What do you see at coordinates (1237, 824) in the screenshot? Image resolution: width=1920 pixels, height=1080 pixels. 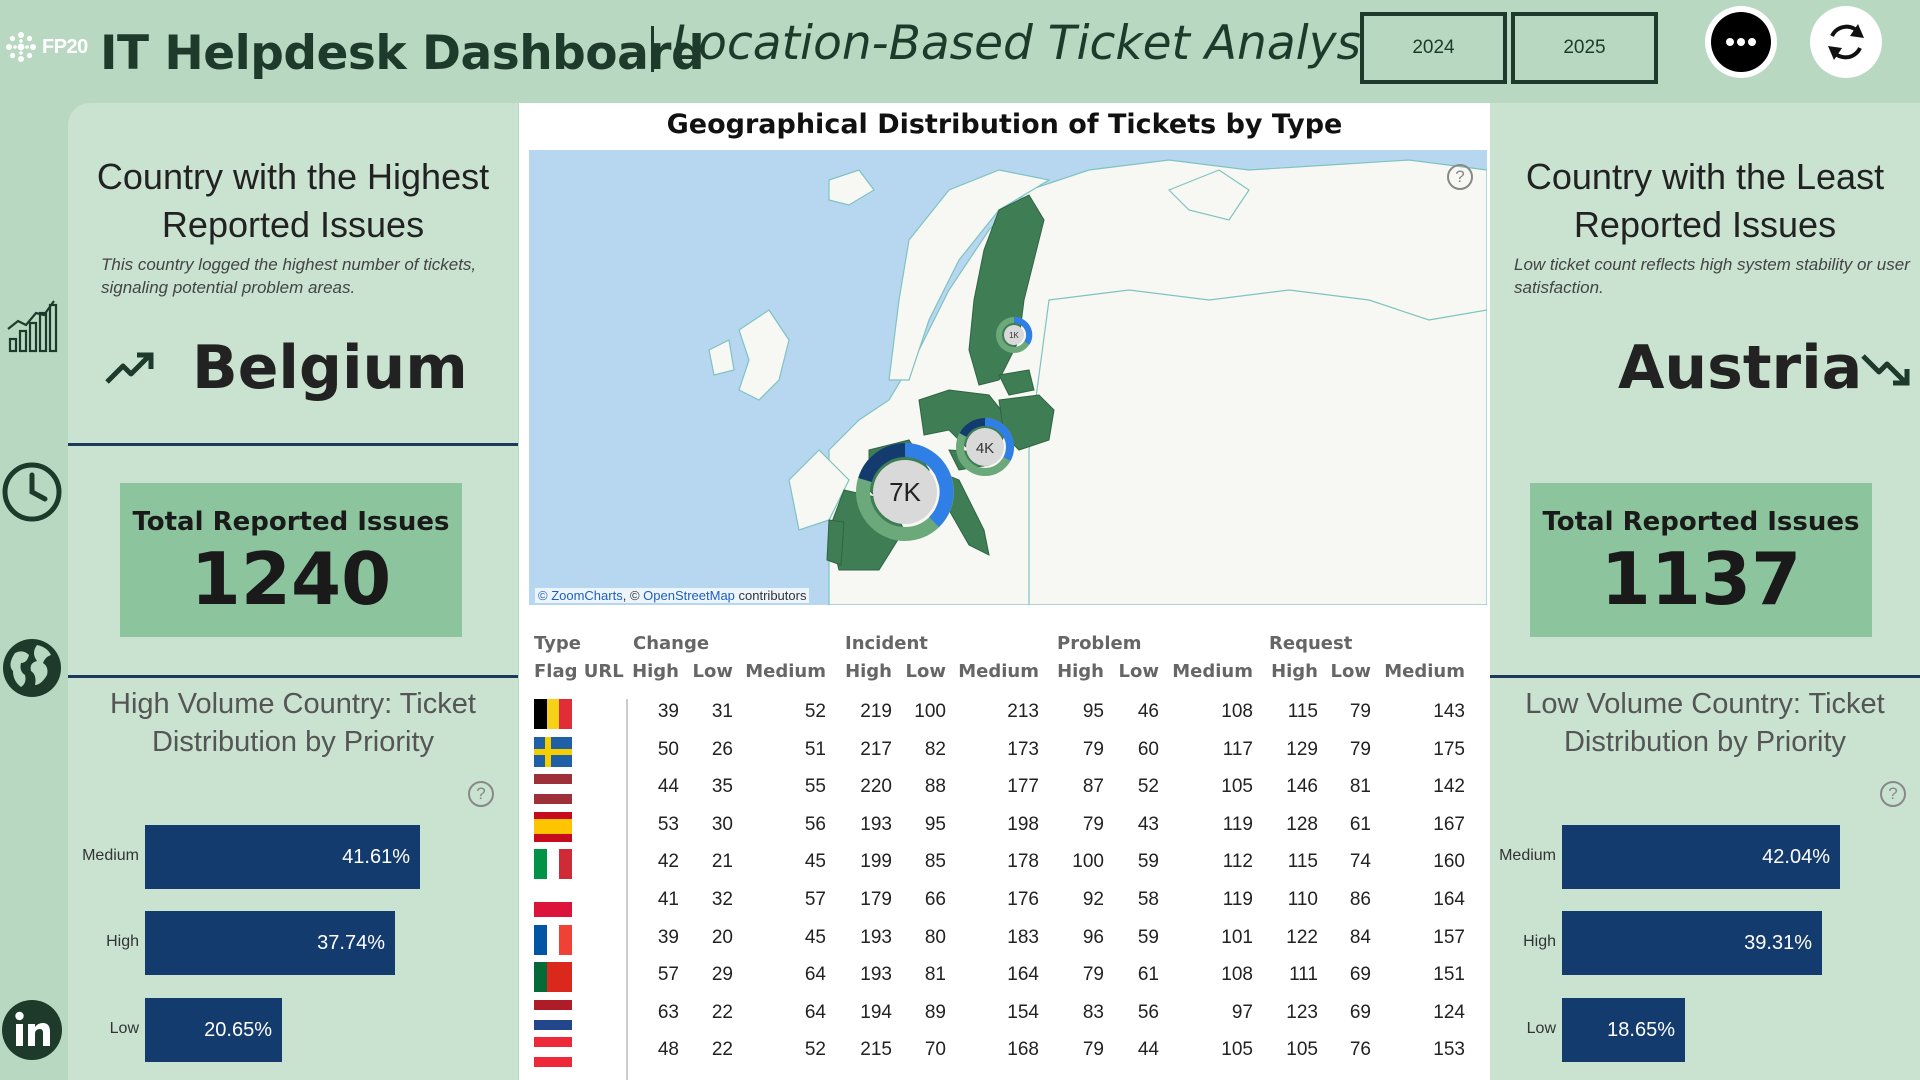 I see `table-cell: 119` at bounding box center [1237, 824].